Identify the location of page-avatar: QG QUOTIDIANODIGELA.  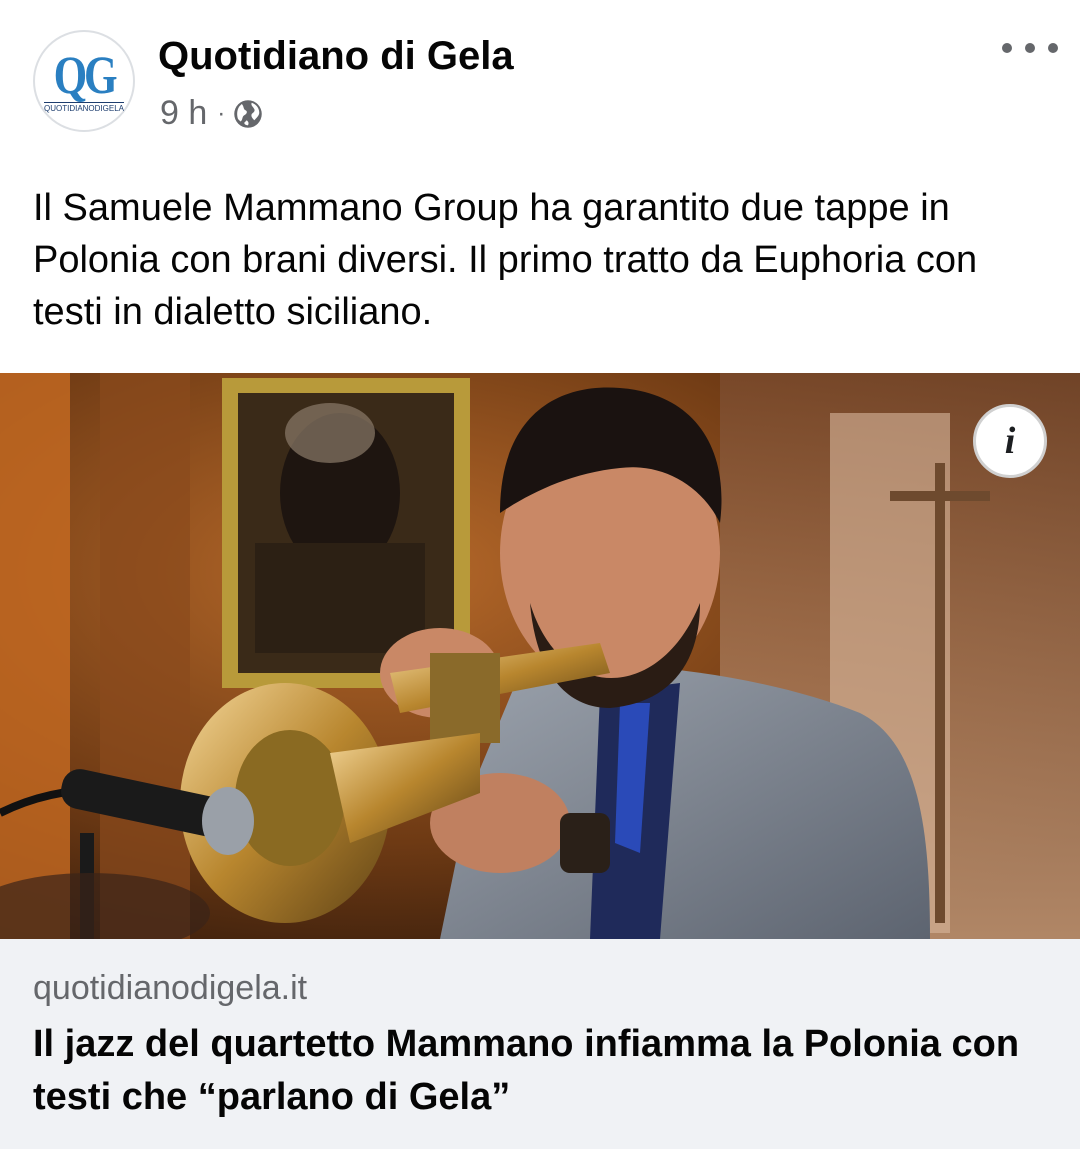
(84, 81).